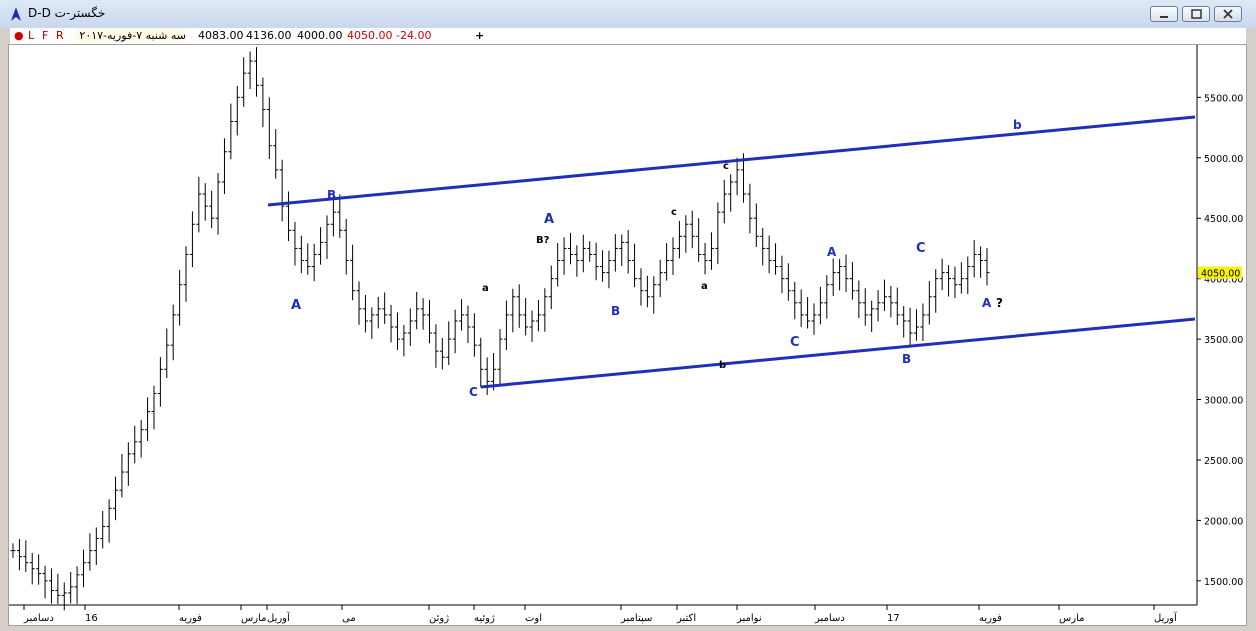 The width and height of the screenshot is (1256, 631). What do you see at coordinates (628, 14) in the screenshot?
I see `window-titlebar: خگستر-ت D-D` at bounding box center [628, 14].